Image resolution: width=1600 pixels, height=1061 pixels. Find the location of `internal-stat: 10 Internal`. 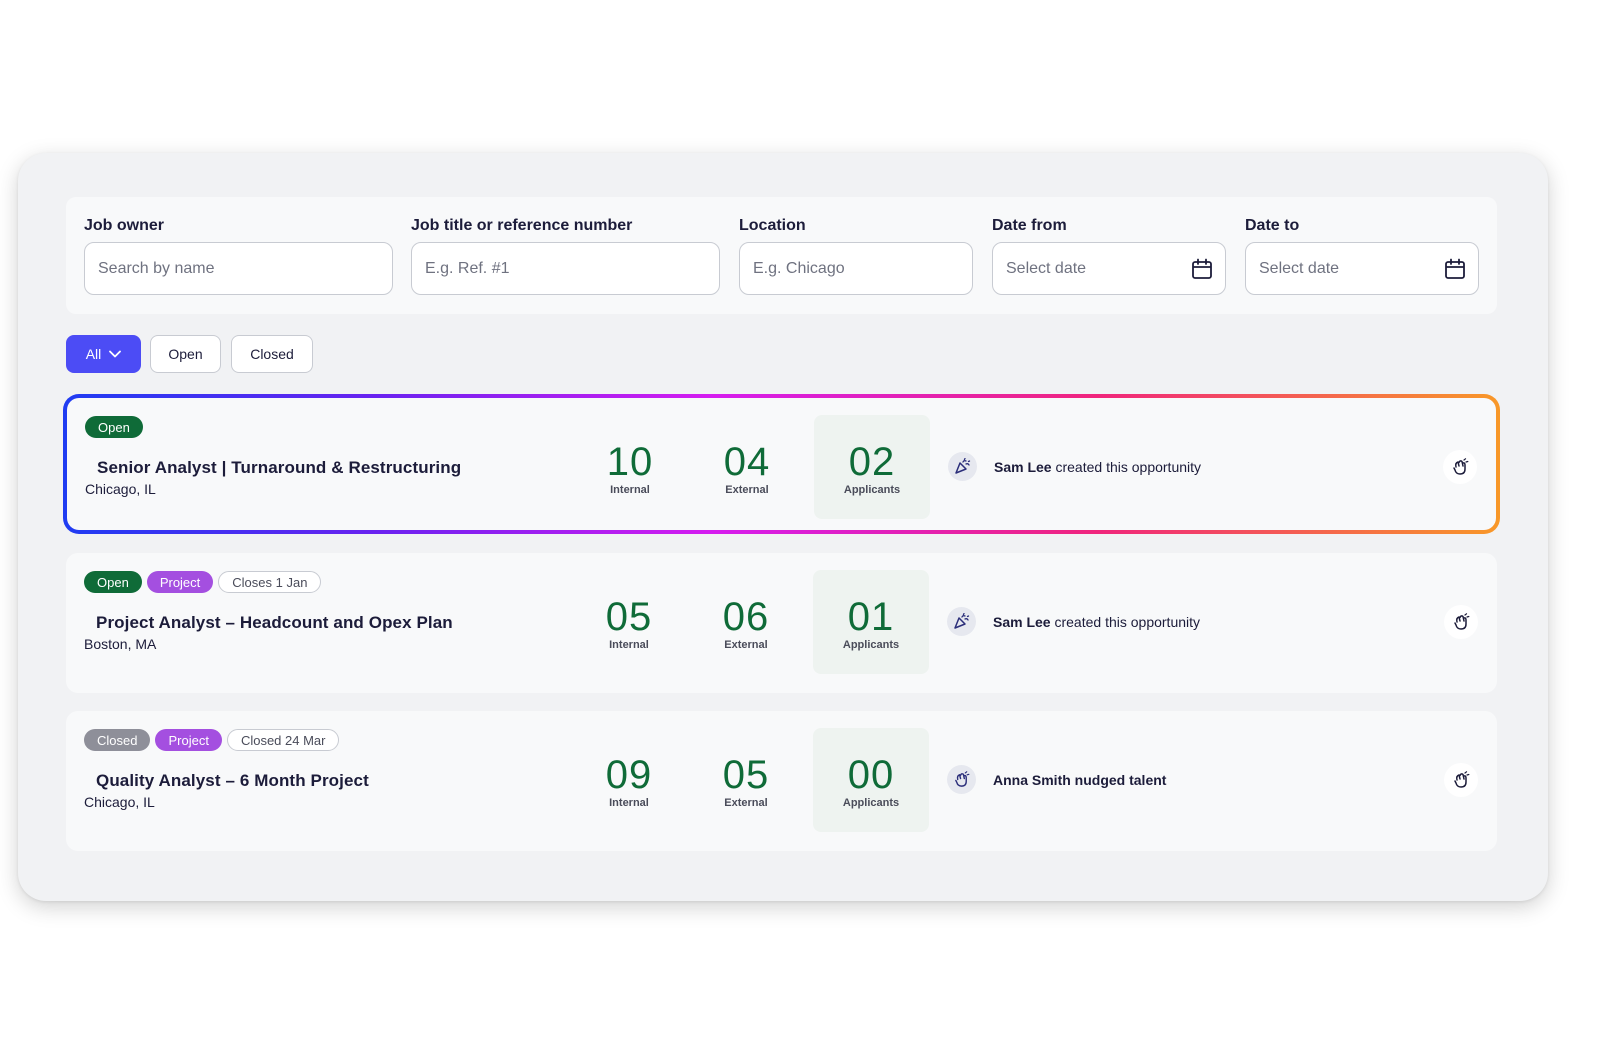

internal-stat: 10 Internal is located at coordinates (630, 467).